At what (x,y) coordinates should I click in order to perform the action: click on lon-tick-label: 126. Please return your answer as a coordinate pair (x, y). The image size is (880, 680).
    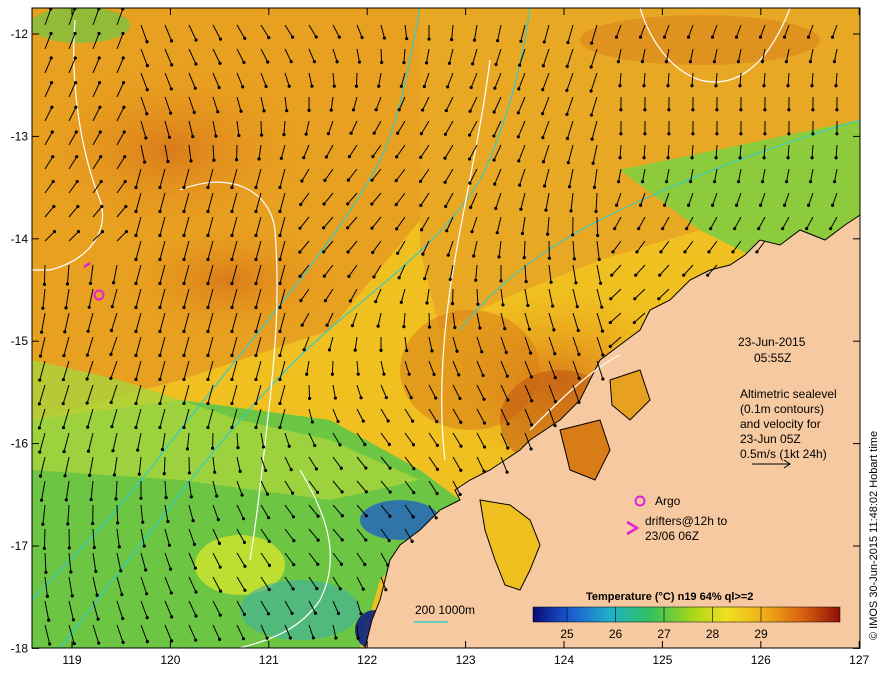
    Looking at the image, I should click on (761, 660).